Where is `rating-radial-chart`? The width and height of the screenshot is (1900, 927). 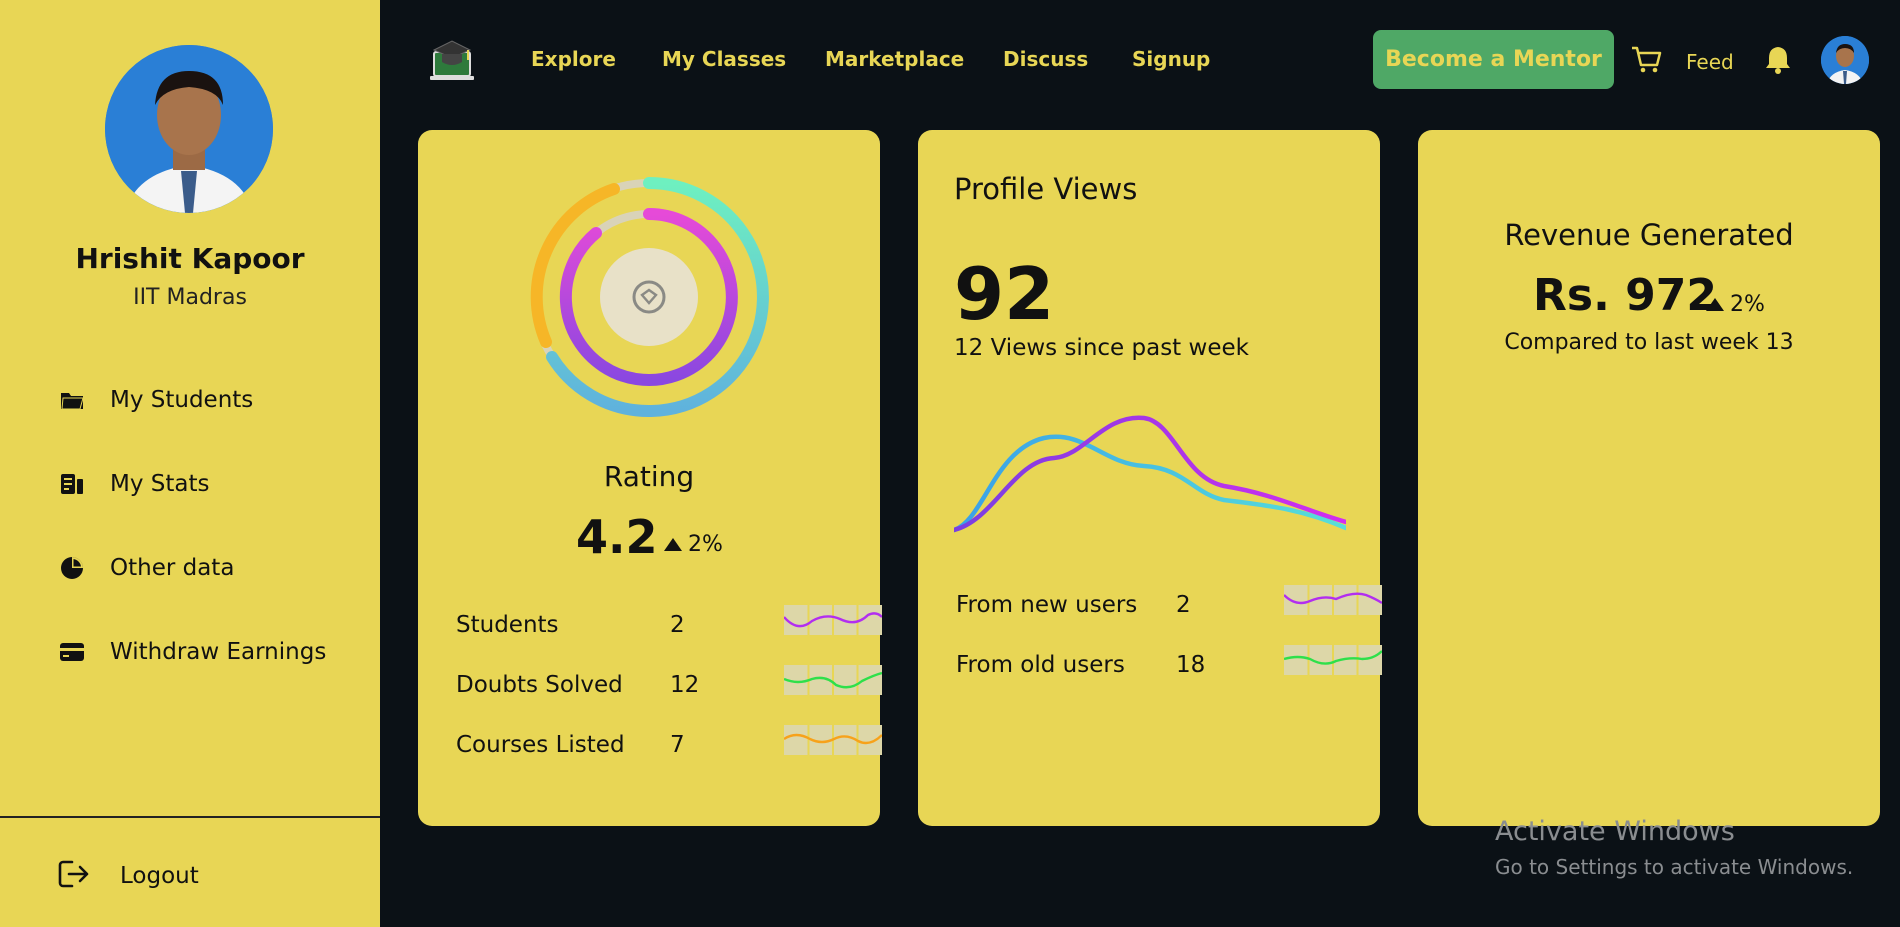 rating-radial-chart is located at coordinates (649, 297).